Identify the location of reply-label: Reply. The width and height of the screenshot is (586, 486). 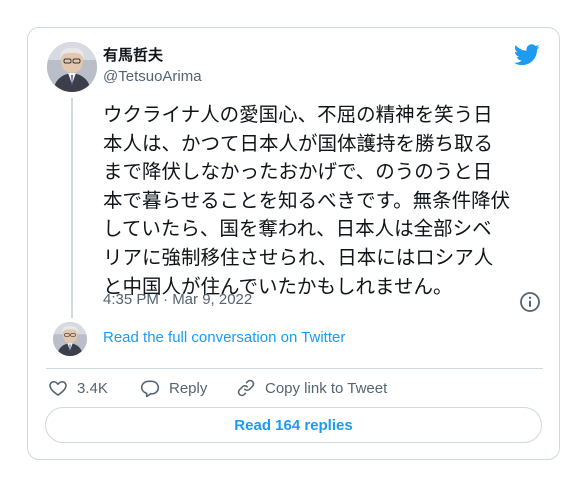
(188, 388).